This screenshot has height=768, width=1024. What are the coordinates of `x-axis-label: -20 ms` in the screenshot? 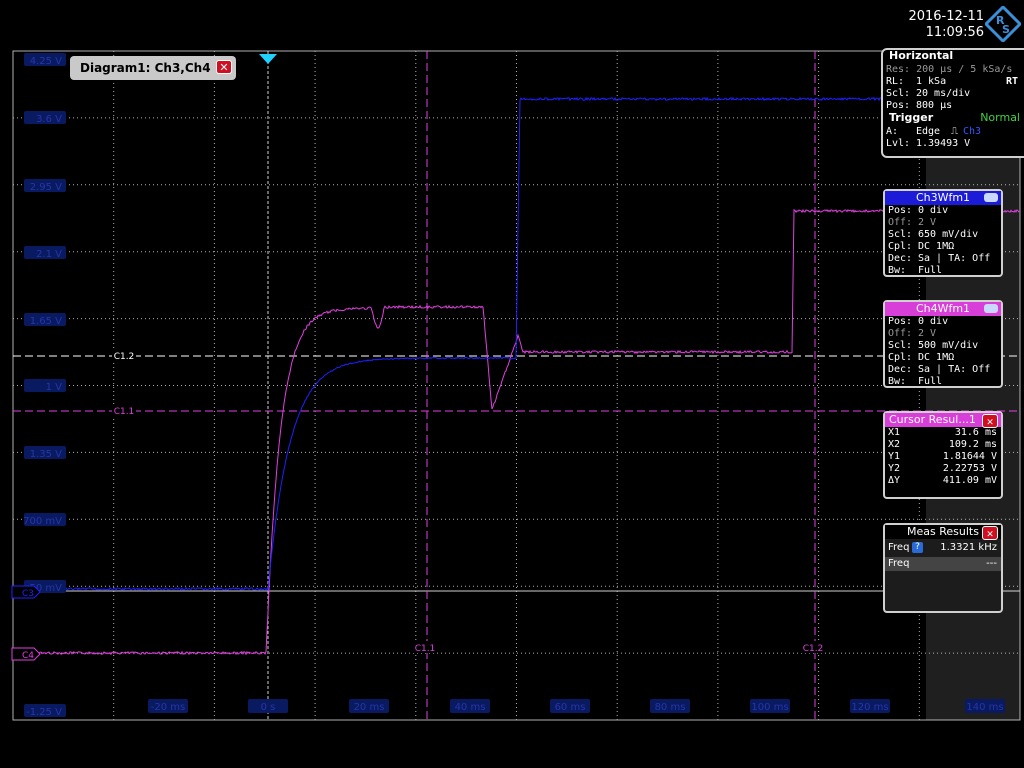 It's located at (168, 706).